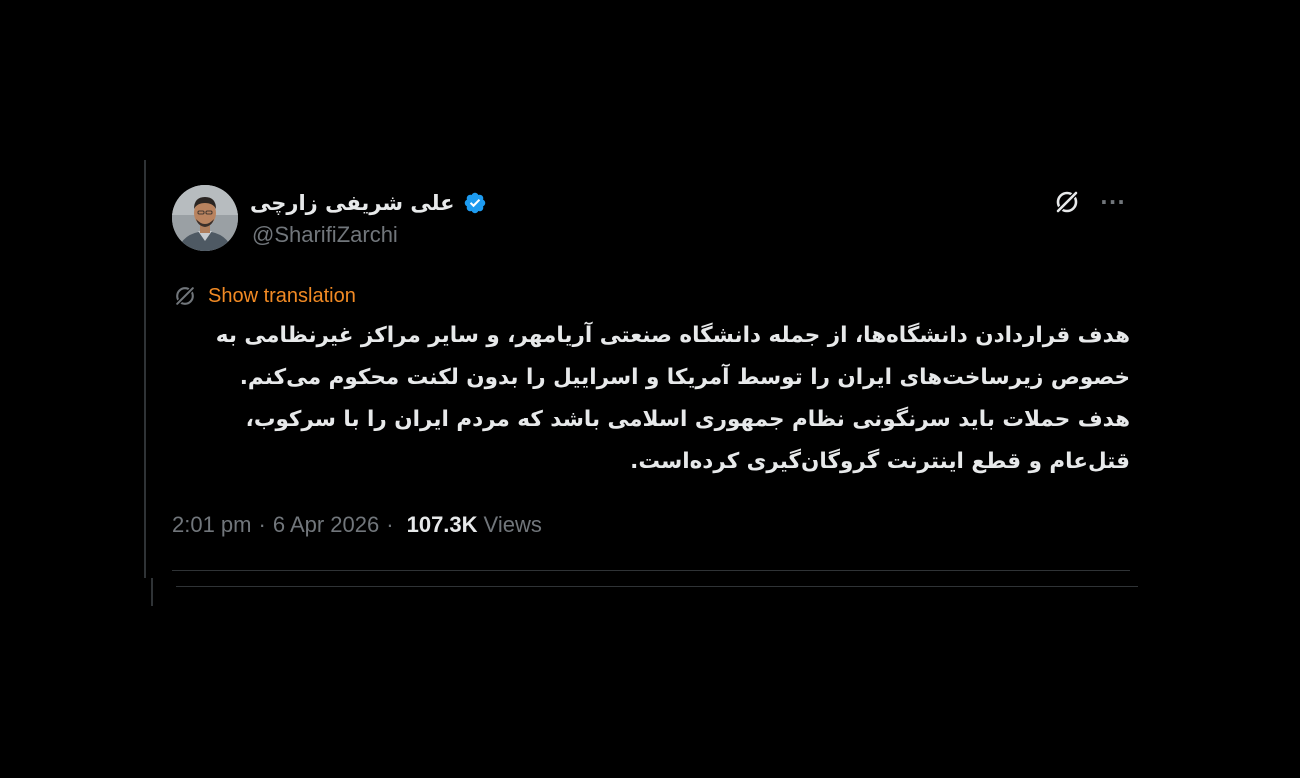 Image resolution: width=1300 pixels, height=778 pixels. I want to click on views-label: Views, so click(512, 524).